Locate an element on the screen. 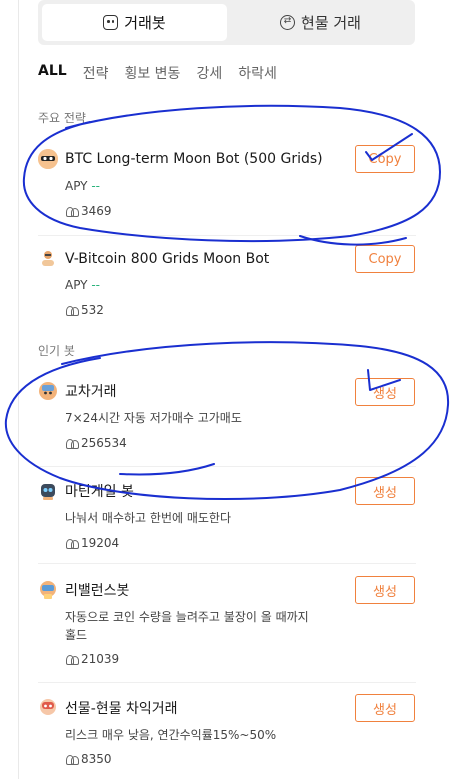 This screenshot has width=455, height=779. bot-title: V-Bitcoin 800 Grids Moon Bot is located at coordinates (167, 259).